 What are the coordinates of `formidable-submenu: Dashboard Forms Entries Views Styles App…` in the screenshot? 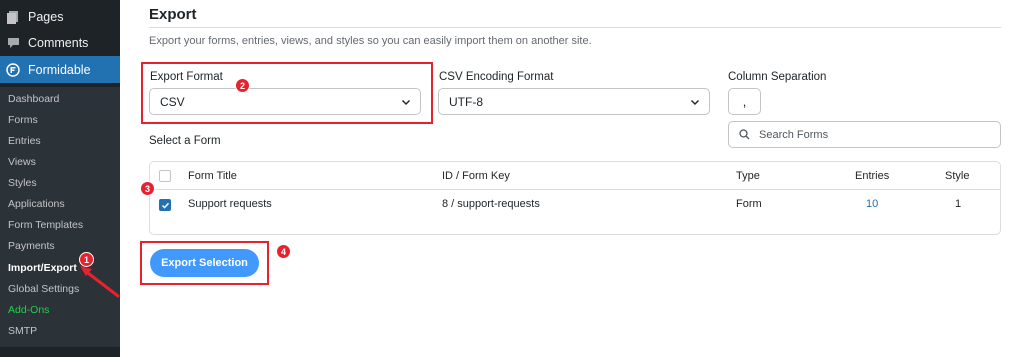 It's located at (60, 217).